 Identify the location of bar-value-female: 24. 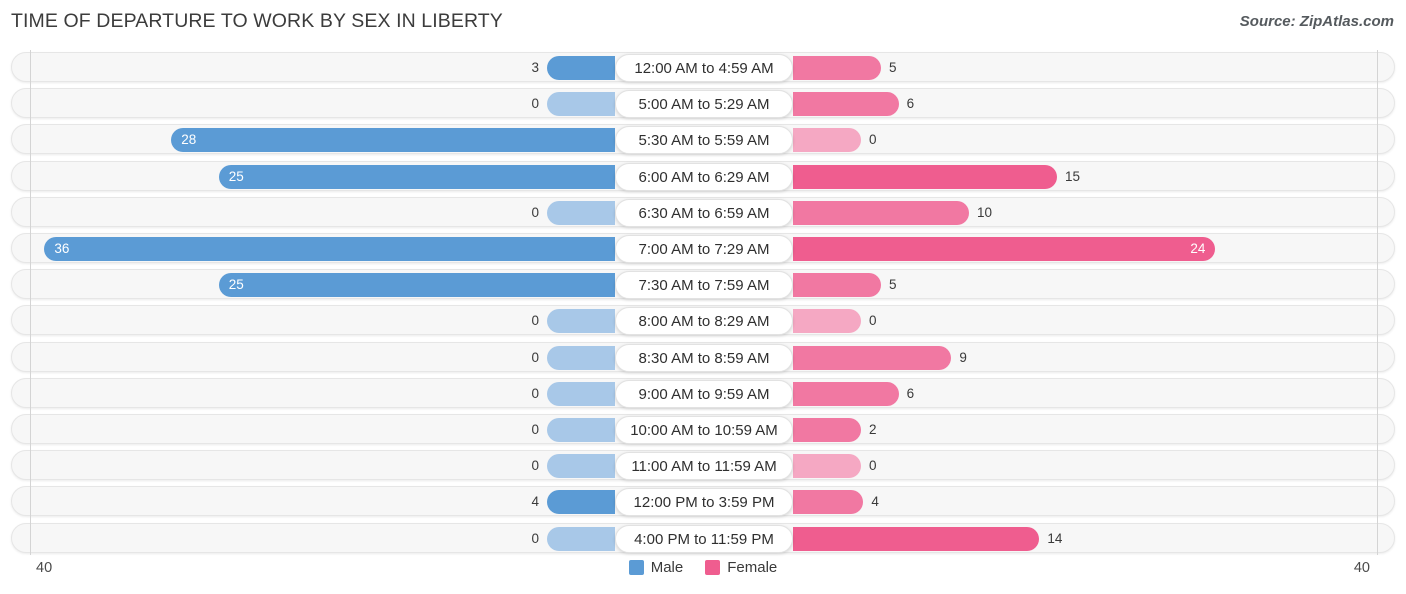
(1198, 248).